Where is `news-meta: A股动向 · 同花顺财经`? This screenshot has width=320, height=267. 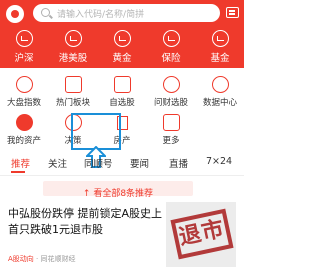 news-meta: A股动向 · 同花顺财经 is located at coordinates (41, 259).